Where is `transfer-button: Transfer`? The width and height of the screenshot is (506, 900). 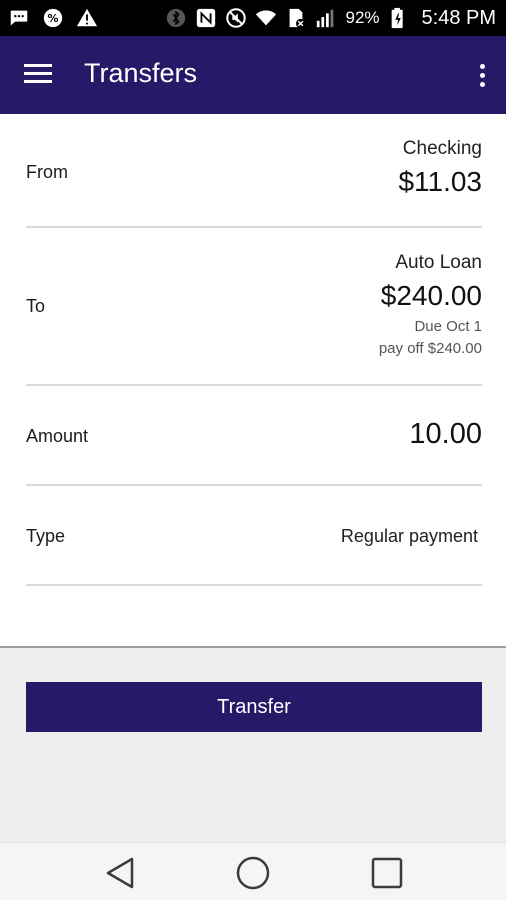
transfer-button: Transfer is located at coordinates (254, 707).